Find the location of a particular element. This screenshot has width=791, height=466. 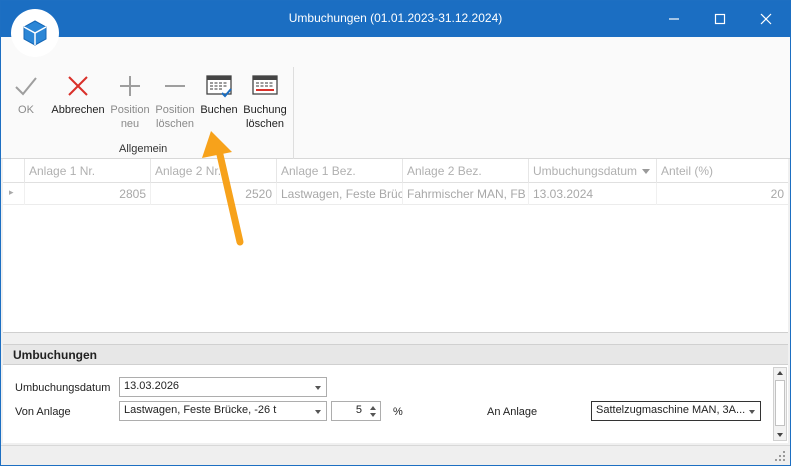

cancel-label: Abbrechen is located at coordinates (78, 110).